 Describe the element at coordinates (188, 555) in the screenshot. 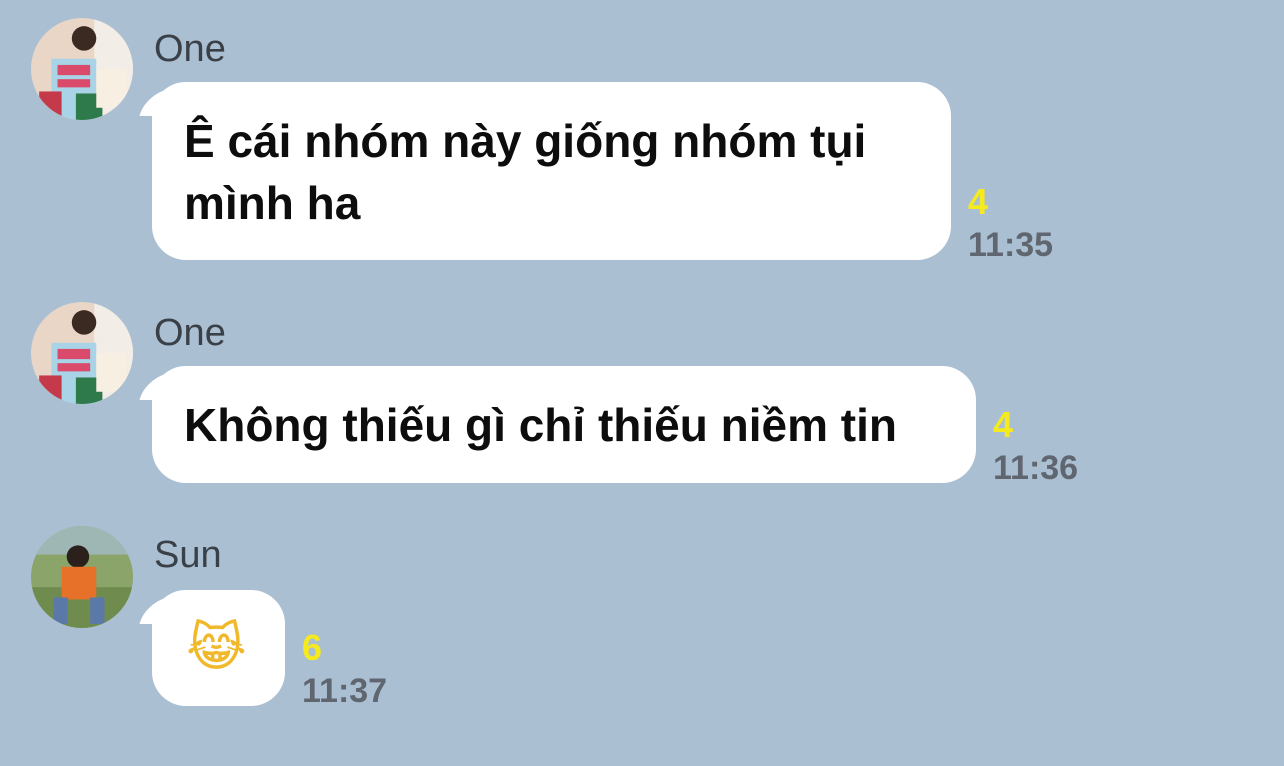

I see `sender-name: Sun` at that location.